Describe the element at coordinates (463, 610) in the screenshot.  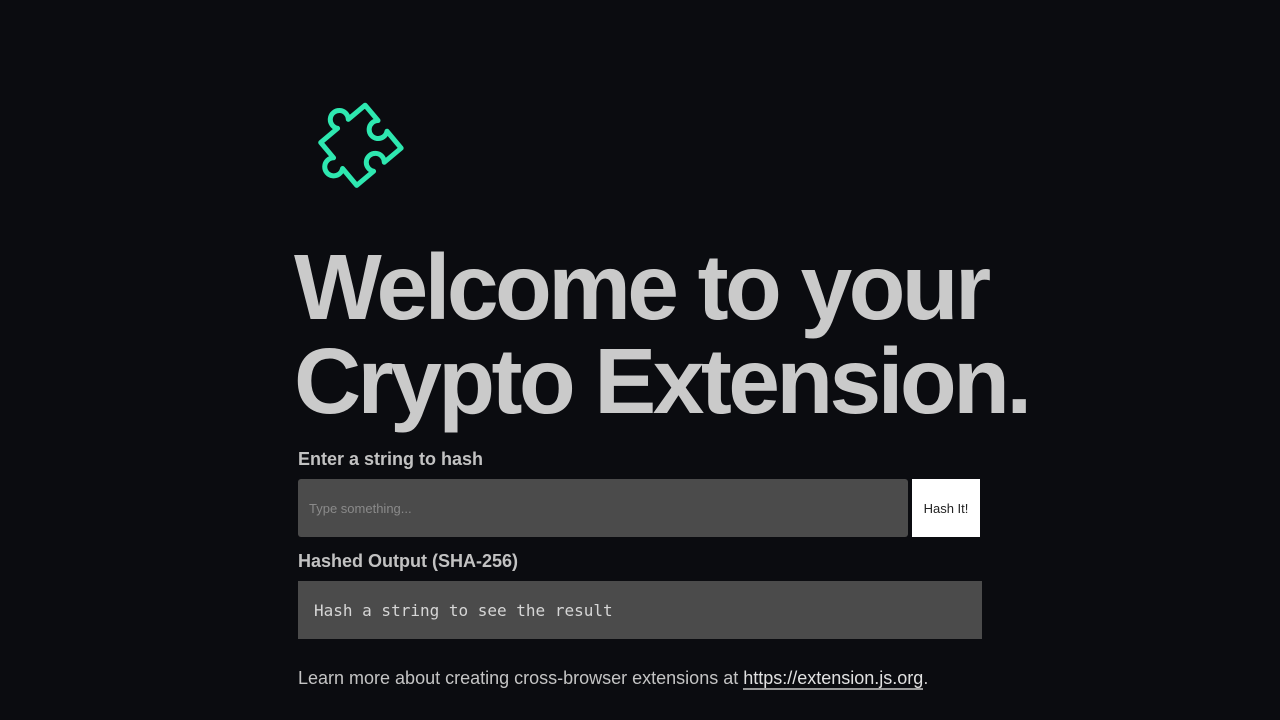
I see `hash-output-text: Hash a string to see the result` at that location.